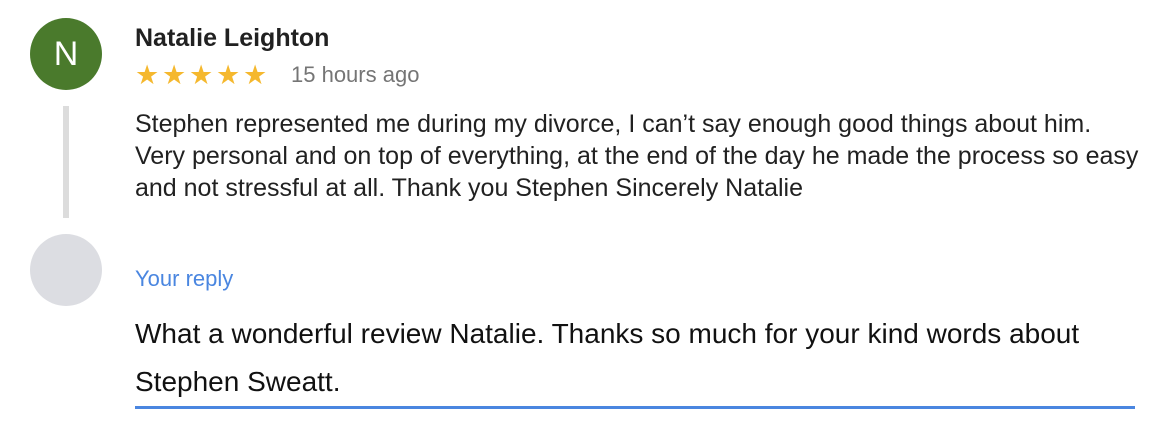  What do you see at coordinates (184, 278) in the screenshot?
I see `reply-label: Your reply` at bounding box center [184, 278].